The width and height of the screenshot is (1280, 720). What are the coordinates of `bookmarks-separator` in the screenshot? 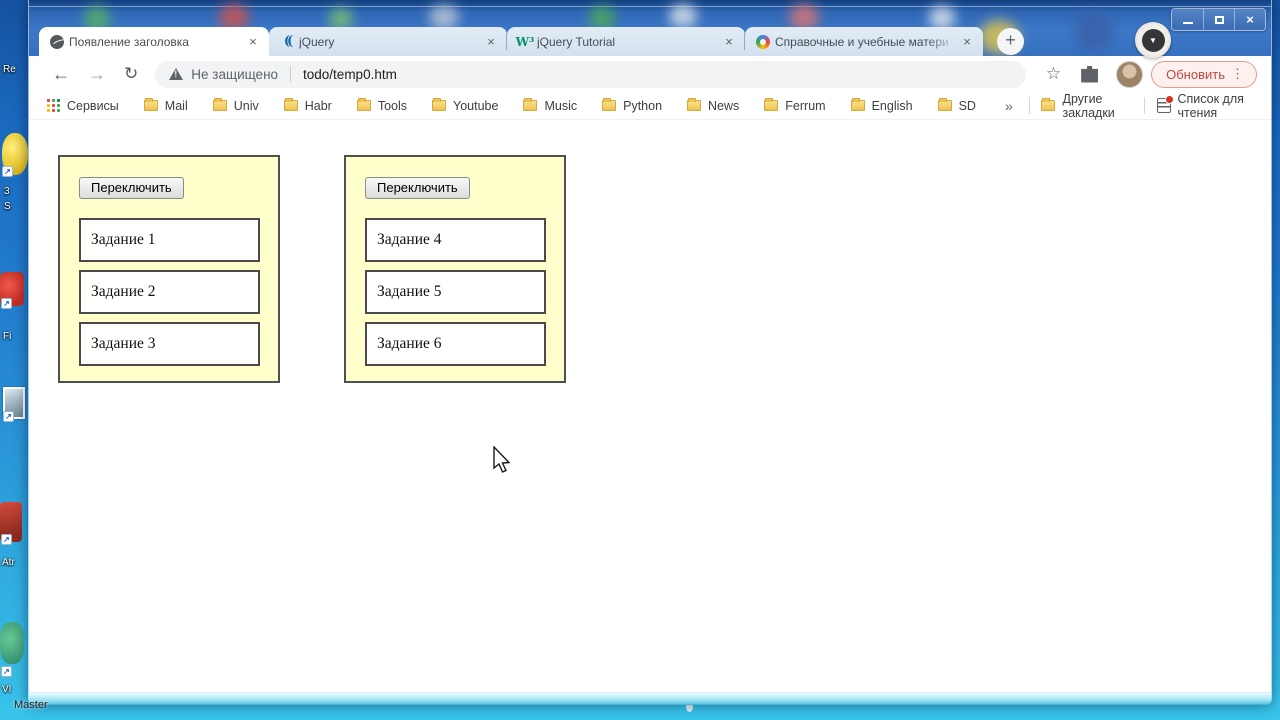 It's located at (1029, 105).